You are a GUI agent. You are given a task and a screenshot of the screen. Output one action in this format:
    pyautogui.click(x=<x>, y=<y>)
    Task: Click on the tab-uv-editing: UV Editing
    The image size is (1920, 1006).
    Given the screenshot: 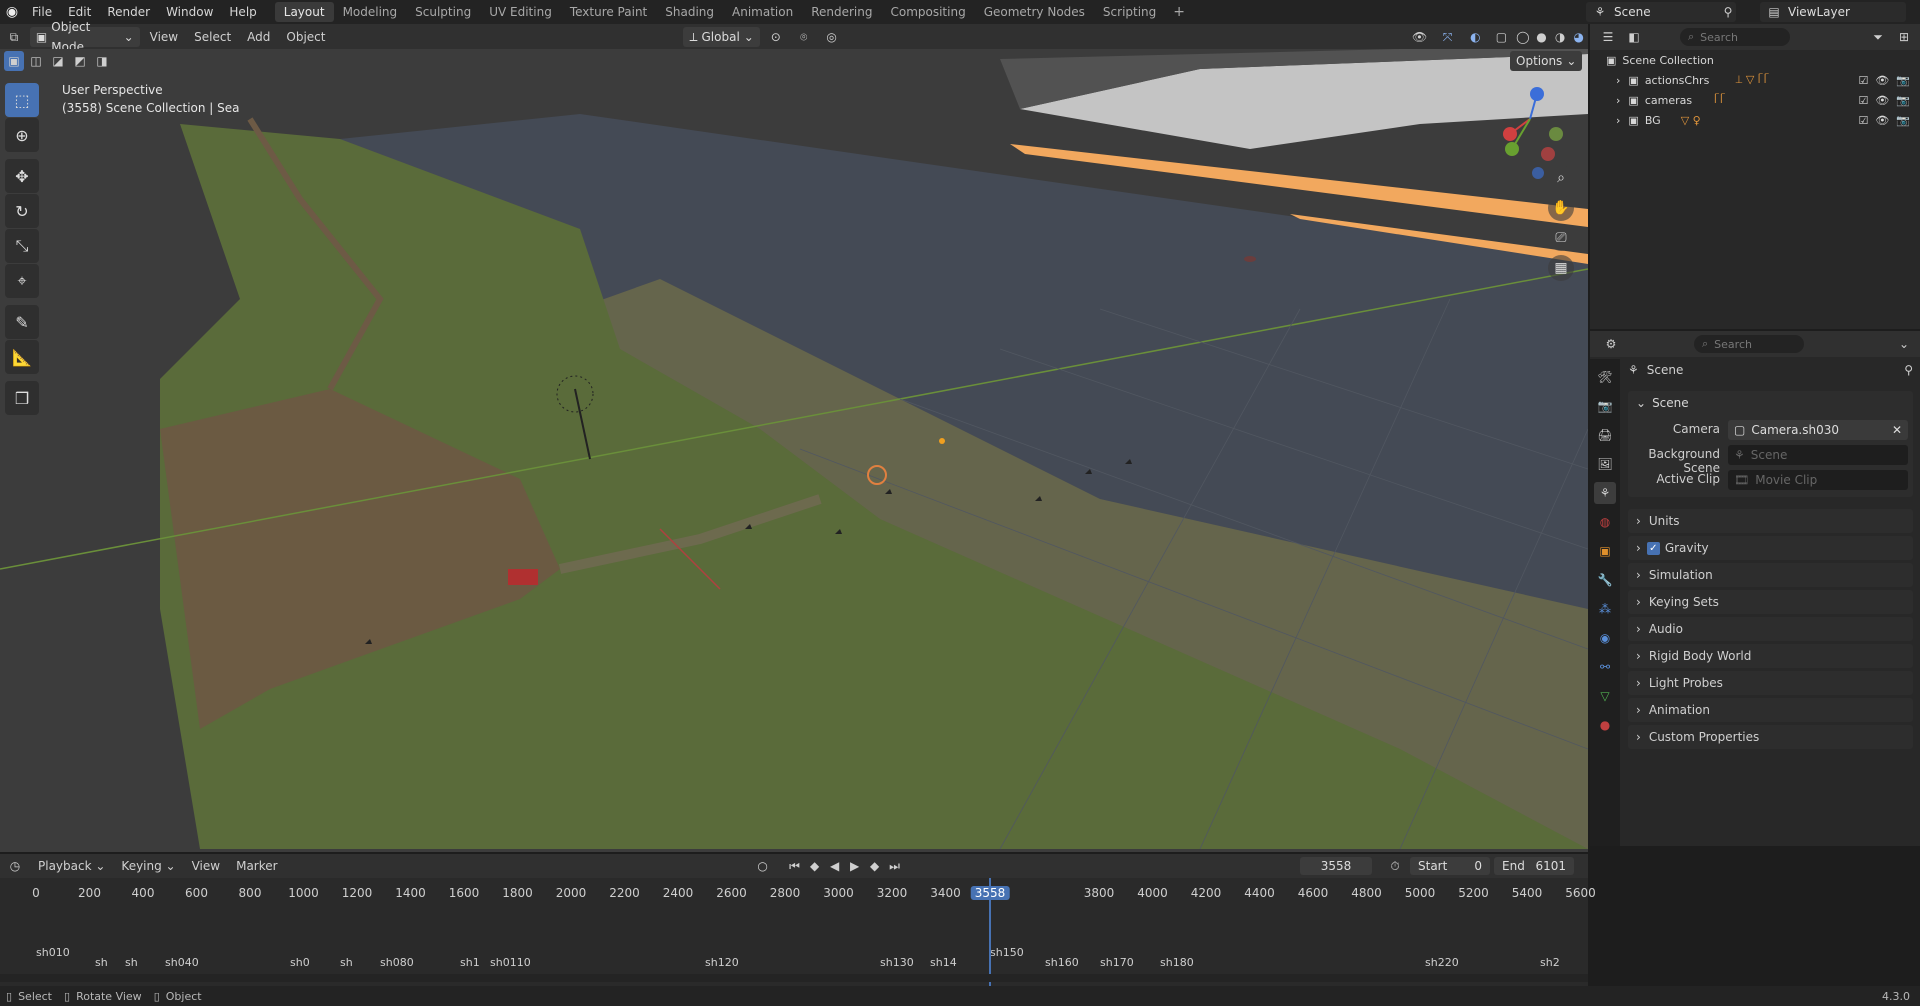 What is the action you would take?
    pyautogui.click(x=520, y=12)
    